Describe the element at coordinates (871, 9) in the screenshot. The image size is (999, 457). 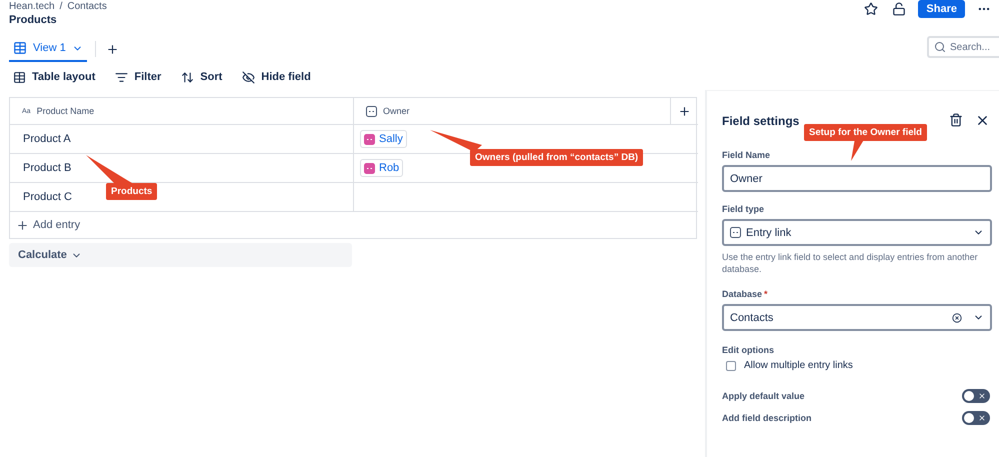
I see `star-icon` at that location.